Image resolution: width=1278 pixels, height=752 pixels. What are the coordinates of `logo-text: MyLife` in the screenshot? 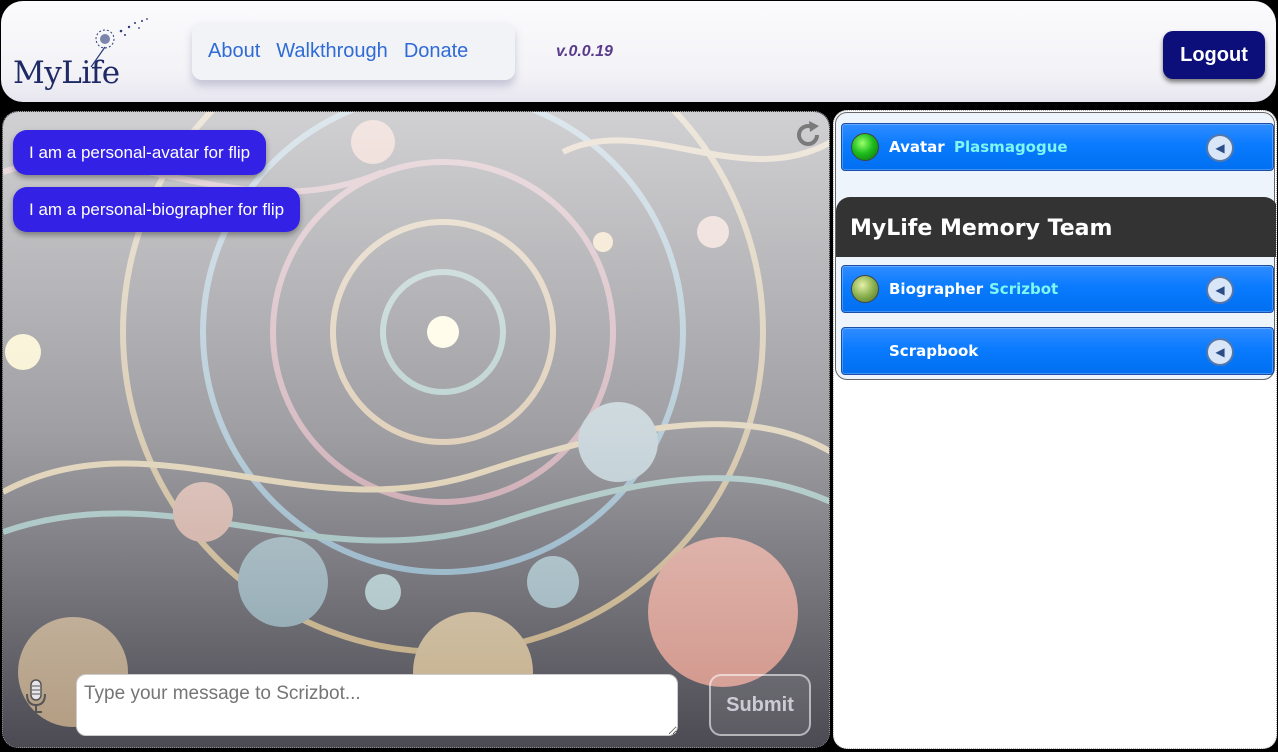 It's located at (66, 73).